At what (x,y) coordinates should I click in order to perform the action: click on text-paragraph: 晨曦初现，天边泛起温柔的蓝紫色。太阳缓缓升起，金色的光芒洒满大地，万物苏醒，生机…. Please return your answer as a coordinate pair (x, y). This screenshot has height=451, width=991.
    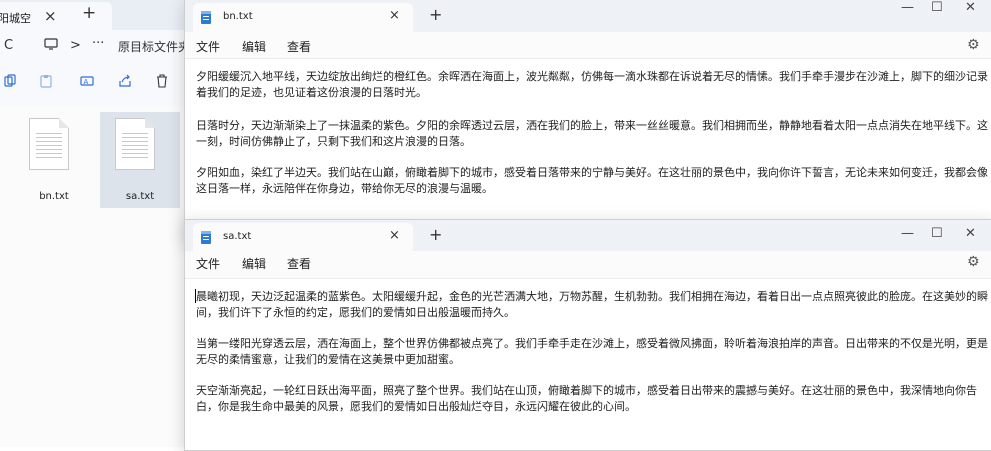
    Looking at the image, I should click on (592, 304).